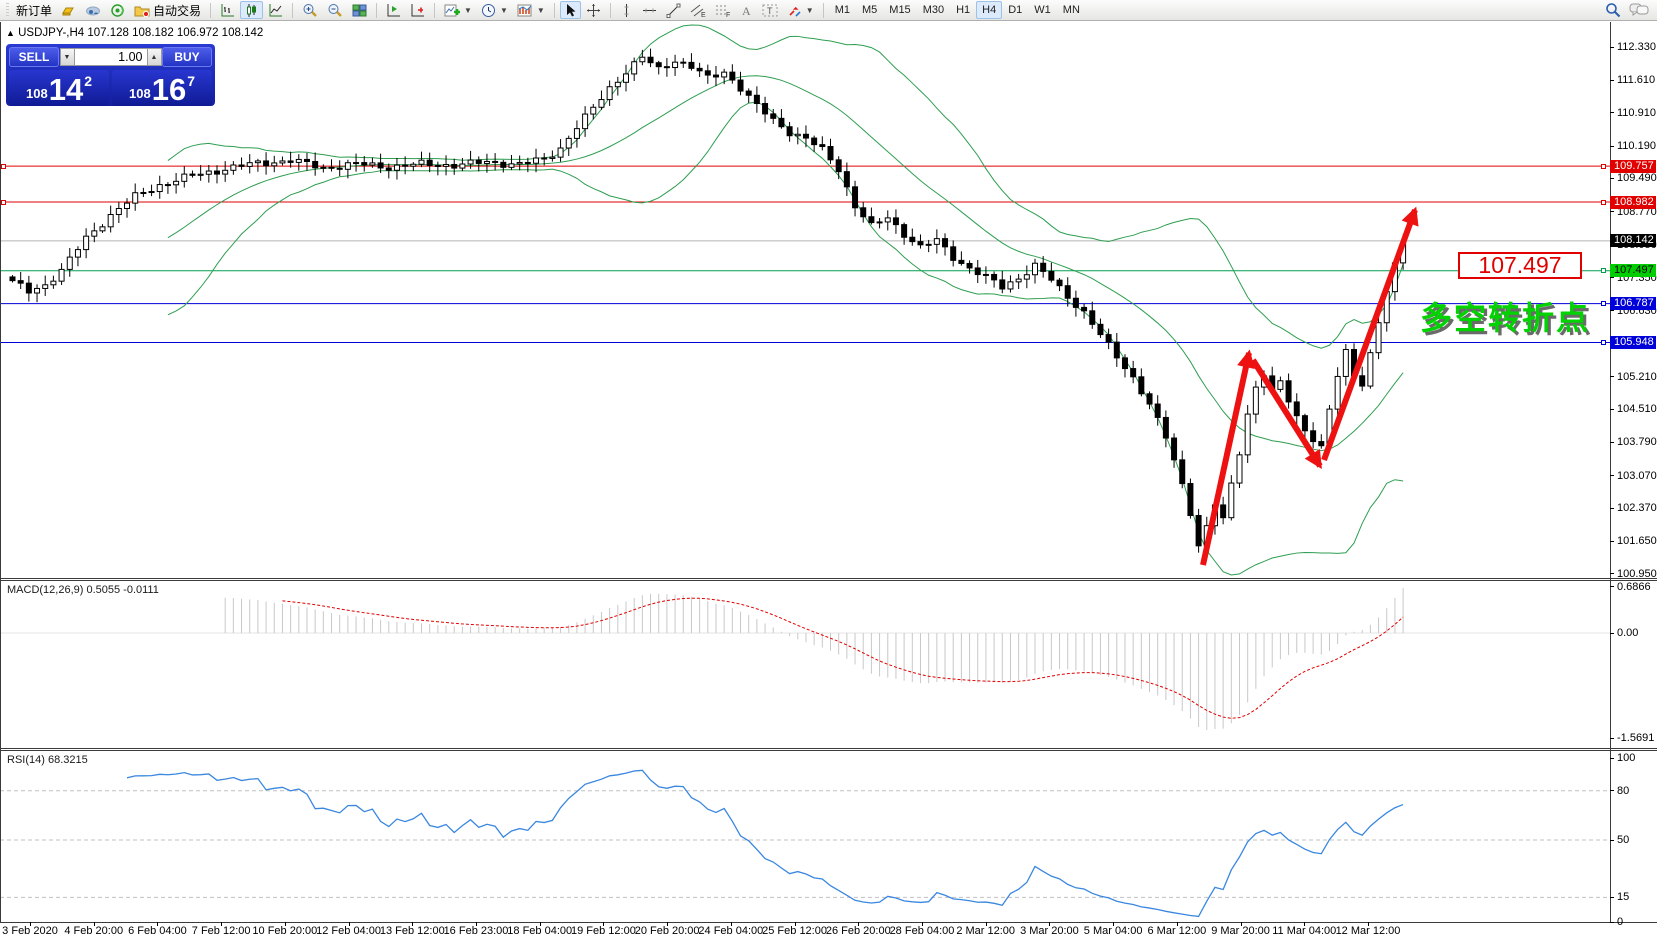 This screenshot has height=941, width=1657. I want to click on timeframe-button-m1: M1, so click(842, 10).